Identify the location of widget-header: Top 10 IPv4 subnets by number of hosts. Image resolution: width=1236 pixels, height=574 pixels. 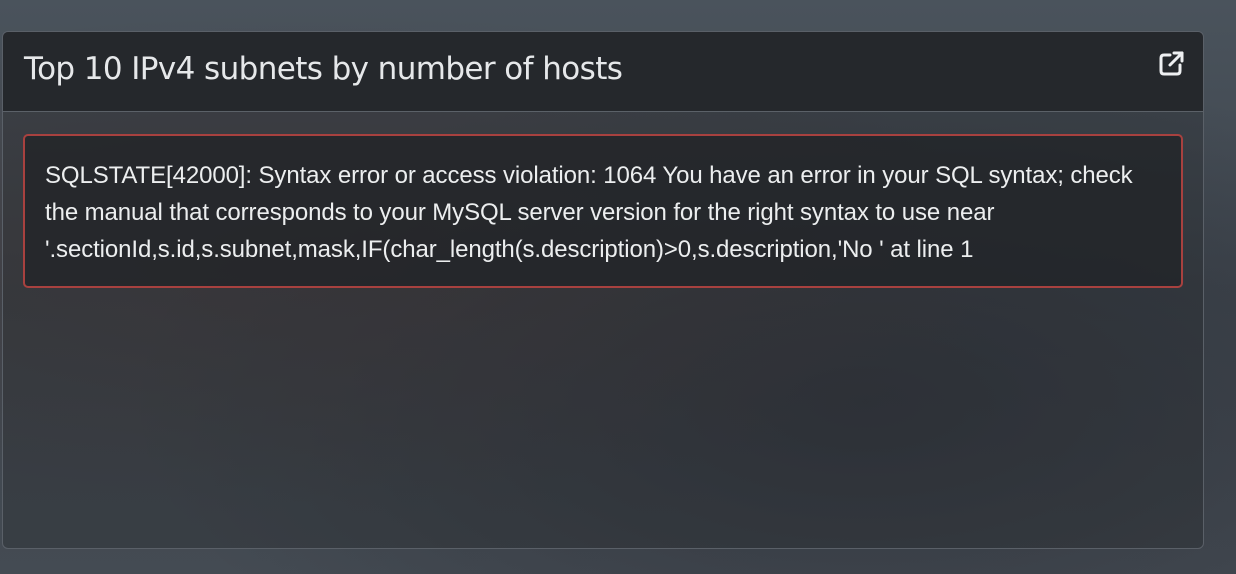
(603, 72).